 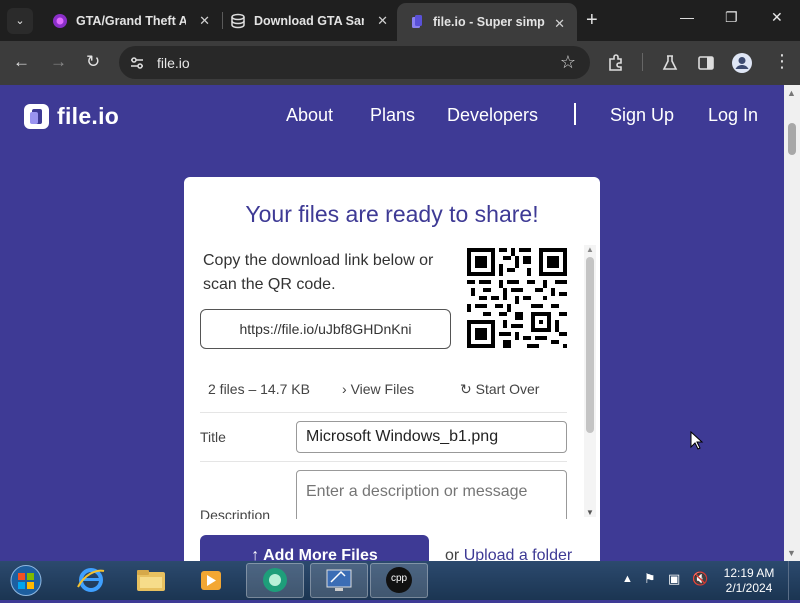 What do you see at coordinates (431, 494) in the screenshot?
I see `description-input` at bounding box center [431, 494].